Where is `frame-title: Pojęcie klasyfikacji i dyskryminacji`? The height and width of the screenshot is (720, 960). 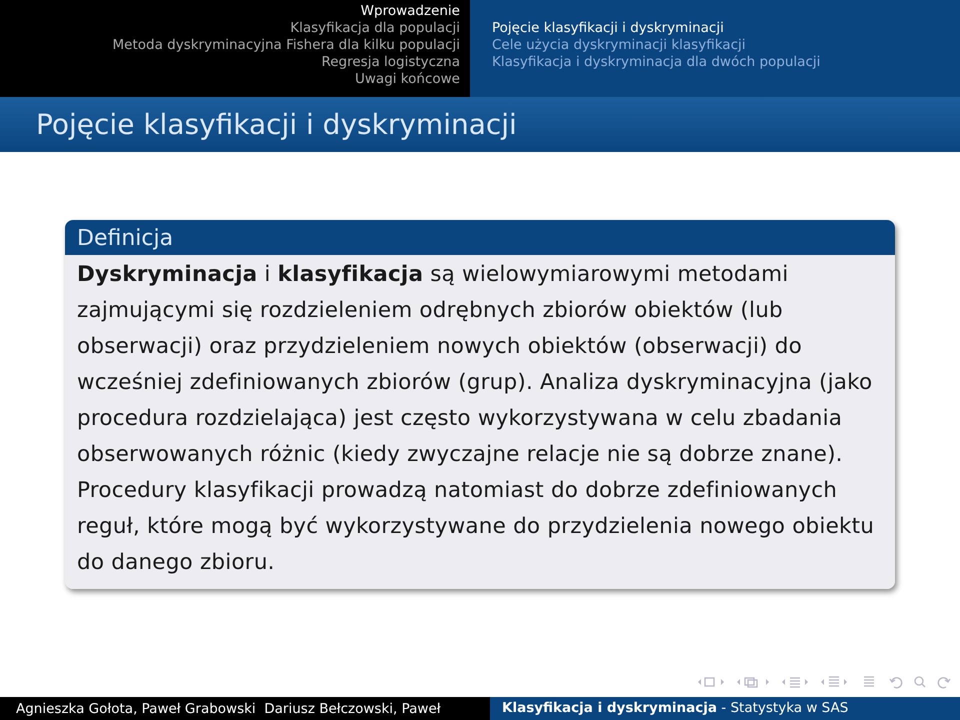 frame-title: Pojęcie klasyfikacji i dyskryminacji is located at coordinates (276, 124).